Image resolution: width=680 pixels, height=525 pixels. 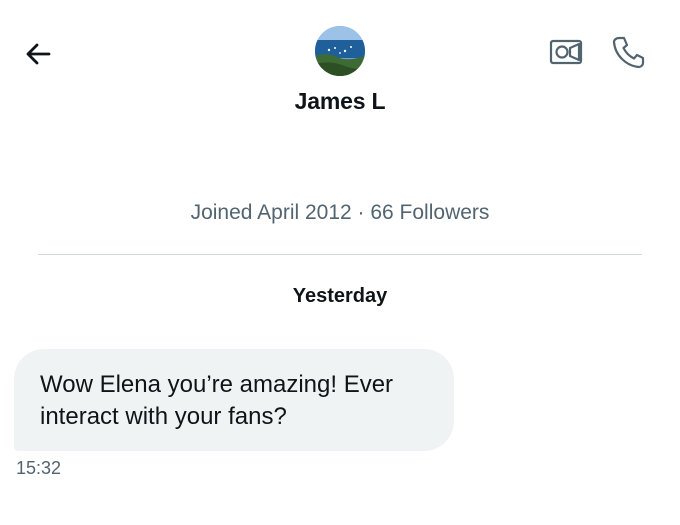 What do you see at coordinates (340, 254) in the screenshot?
I see `divider` at bounding box center [340, 254].